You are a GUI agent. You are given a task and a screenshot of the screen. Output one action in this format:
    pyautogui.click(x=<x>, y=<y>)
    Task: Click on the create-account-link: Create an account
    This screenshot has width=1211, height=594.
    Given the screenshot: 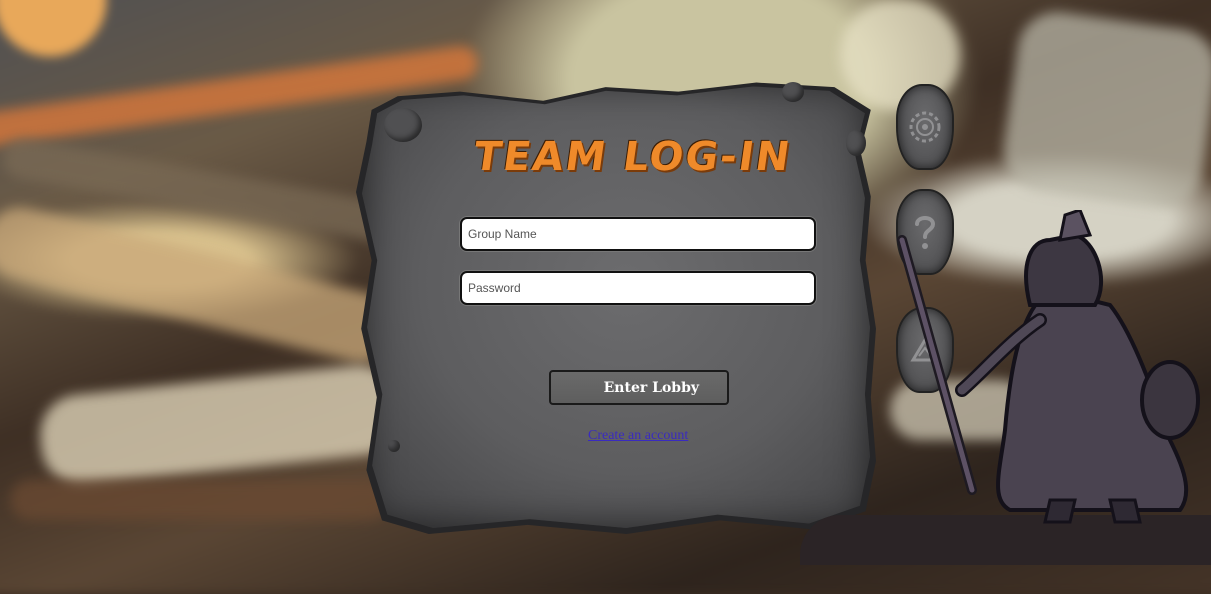 What is the action you would take?
    pyautogui.click(x=638, y=436)
    